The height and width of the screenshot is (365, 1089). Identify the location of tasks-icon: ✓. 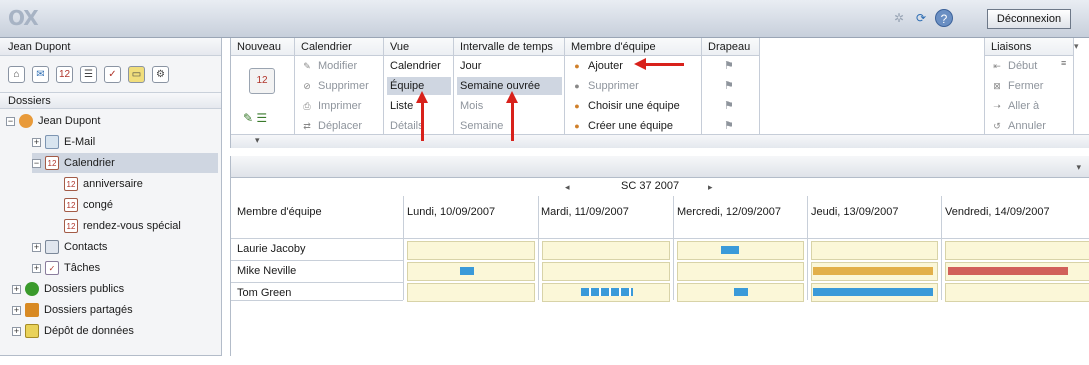
(112, 74).